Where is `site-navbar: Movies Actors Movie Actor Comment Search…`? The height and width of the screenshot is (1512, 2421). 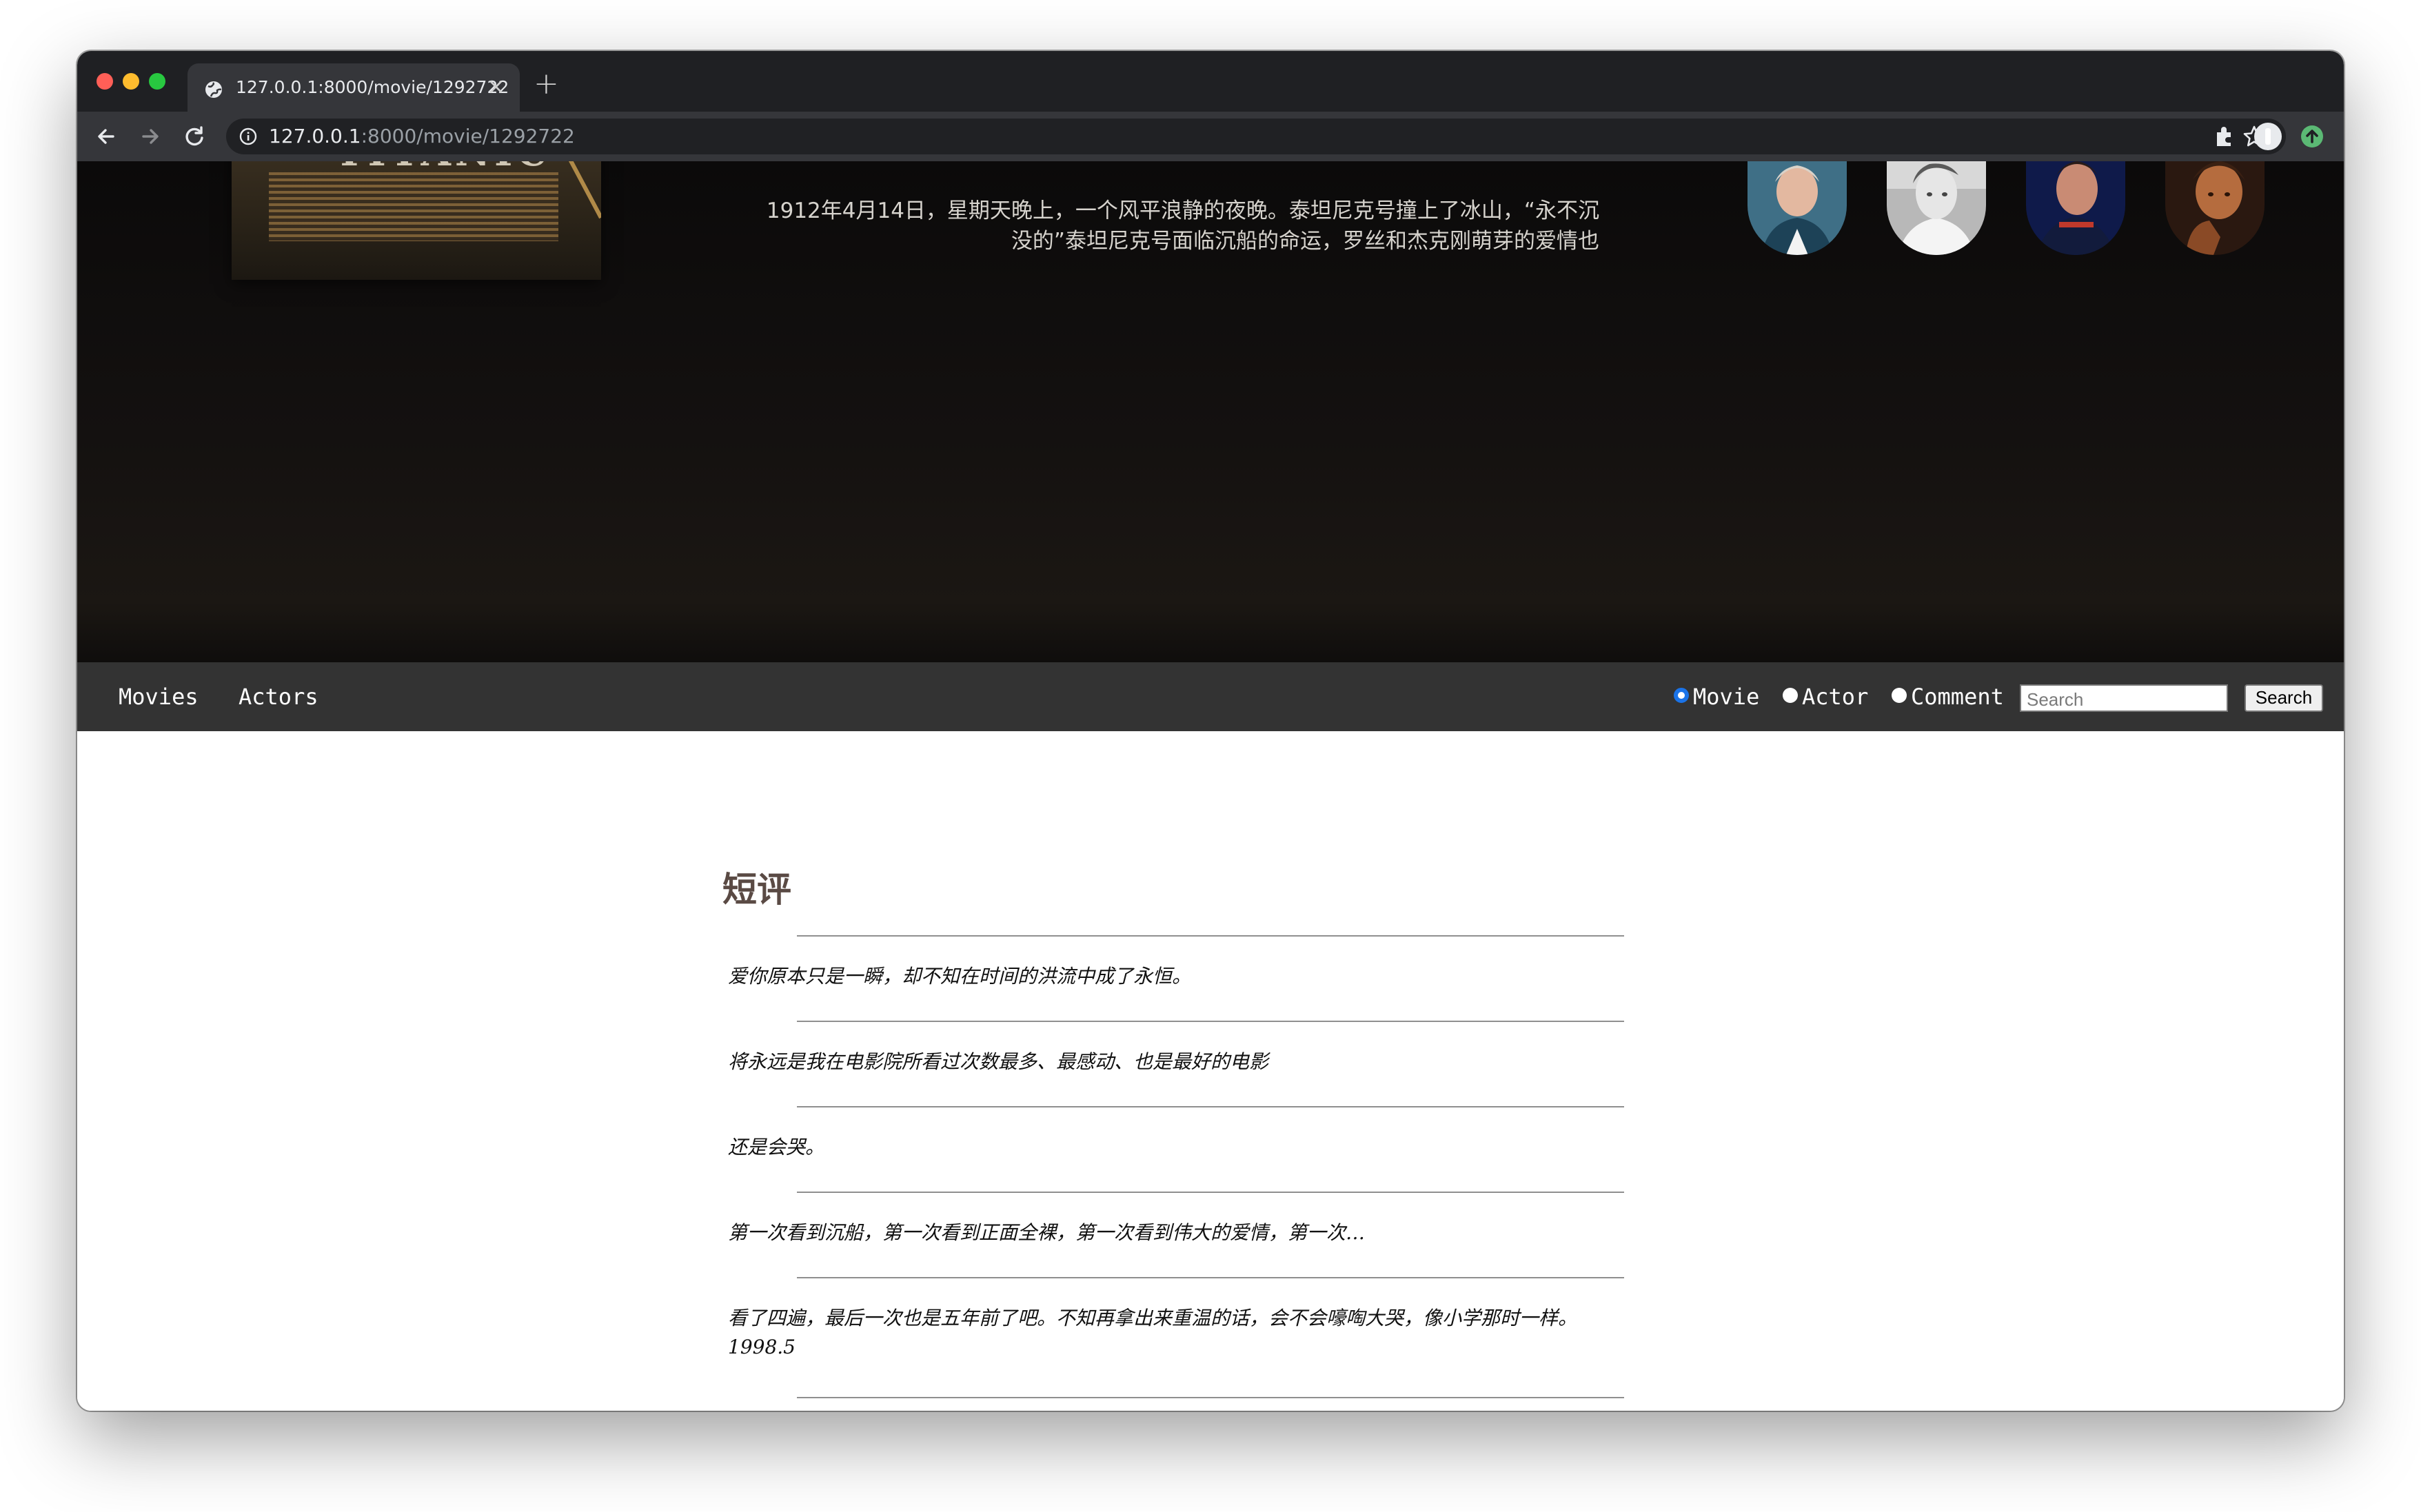 site-navbar: Movies Actors Movie Actor Comment Search… is located at coordinates (1210, 696).